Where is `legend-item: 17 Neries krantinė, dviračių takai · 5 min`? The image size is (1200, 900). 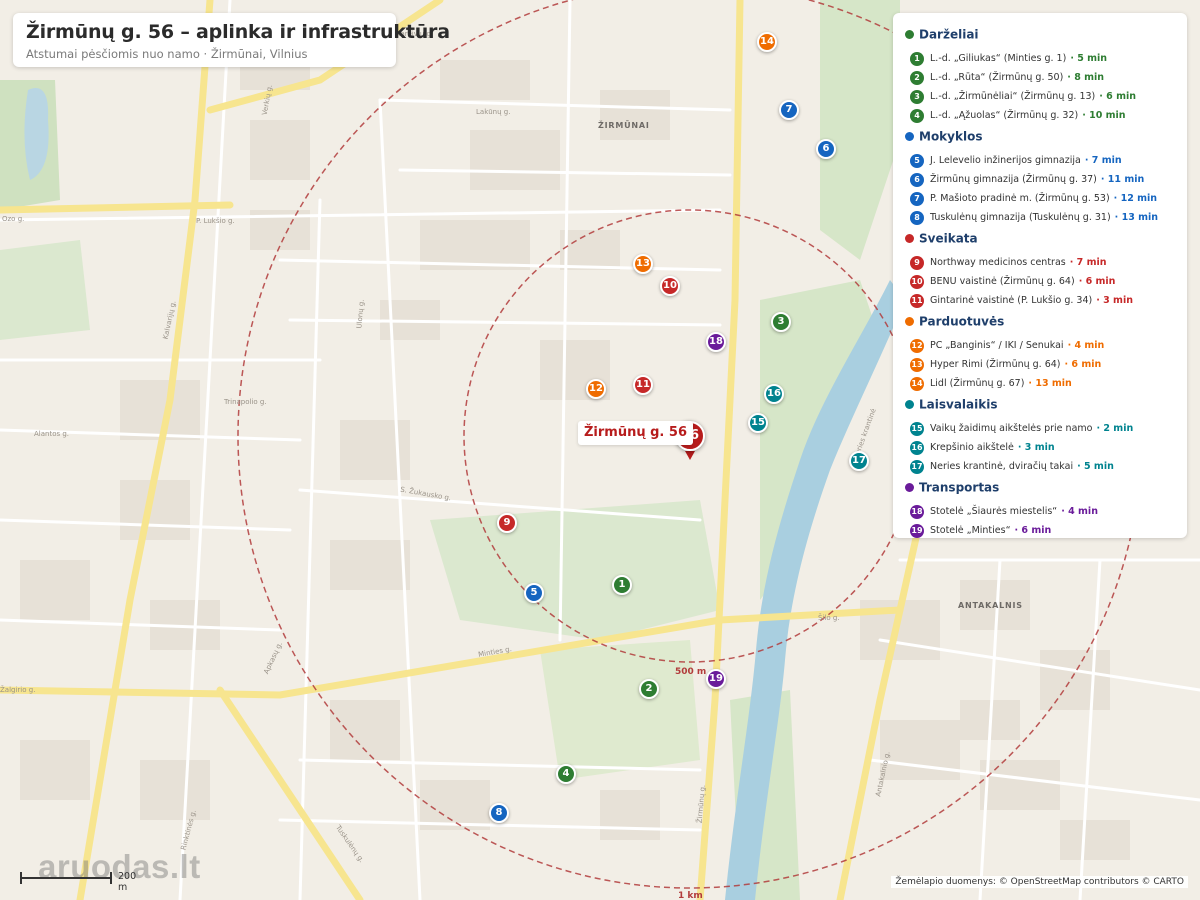
legend-item: 17 Neries krantinė, dviračių takai · 5 min is located at coordinates (1012, 465).